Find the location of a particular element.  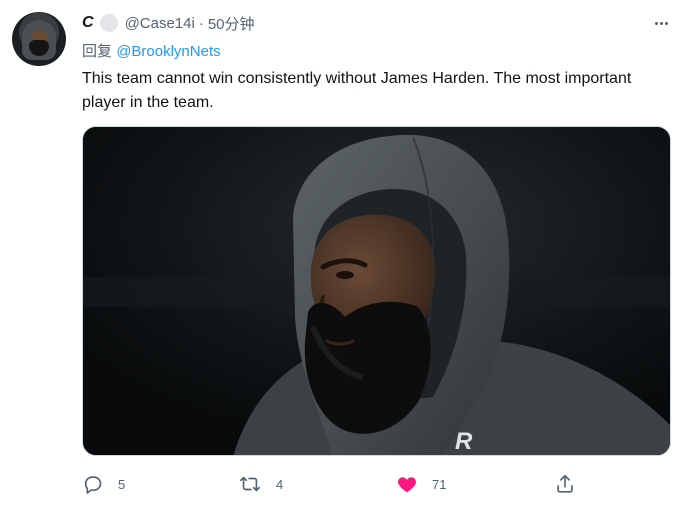

display-name: C is located at coordinates (88, 23).